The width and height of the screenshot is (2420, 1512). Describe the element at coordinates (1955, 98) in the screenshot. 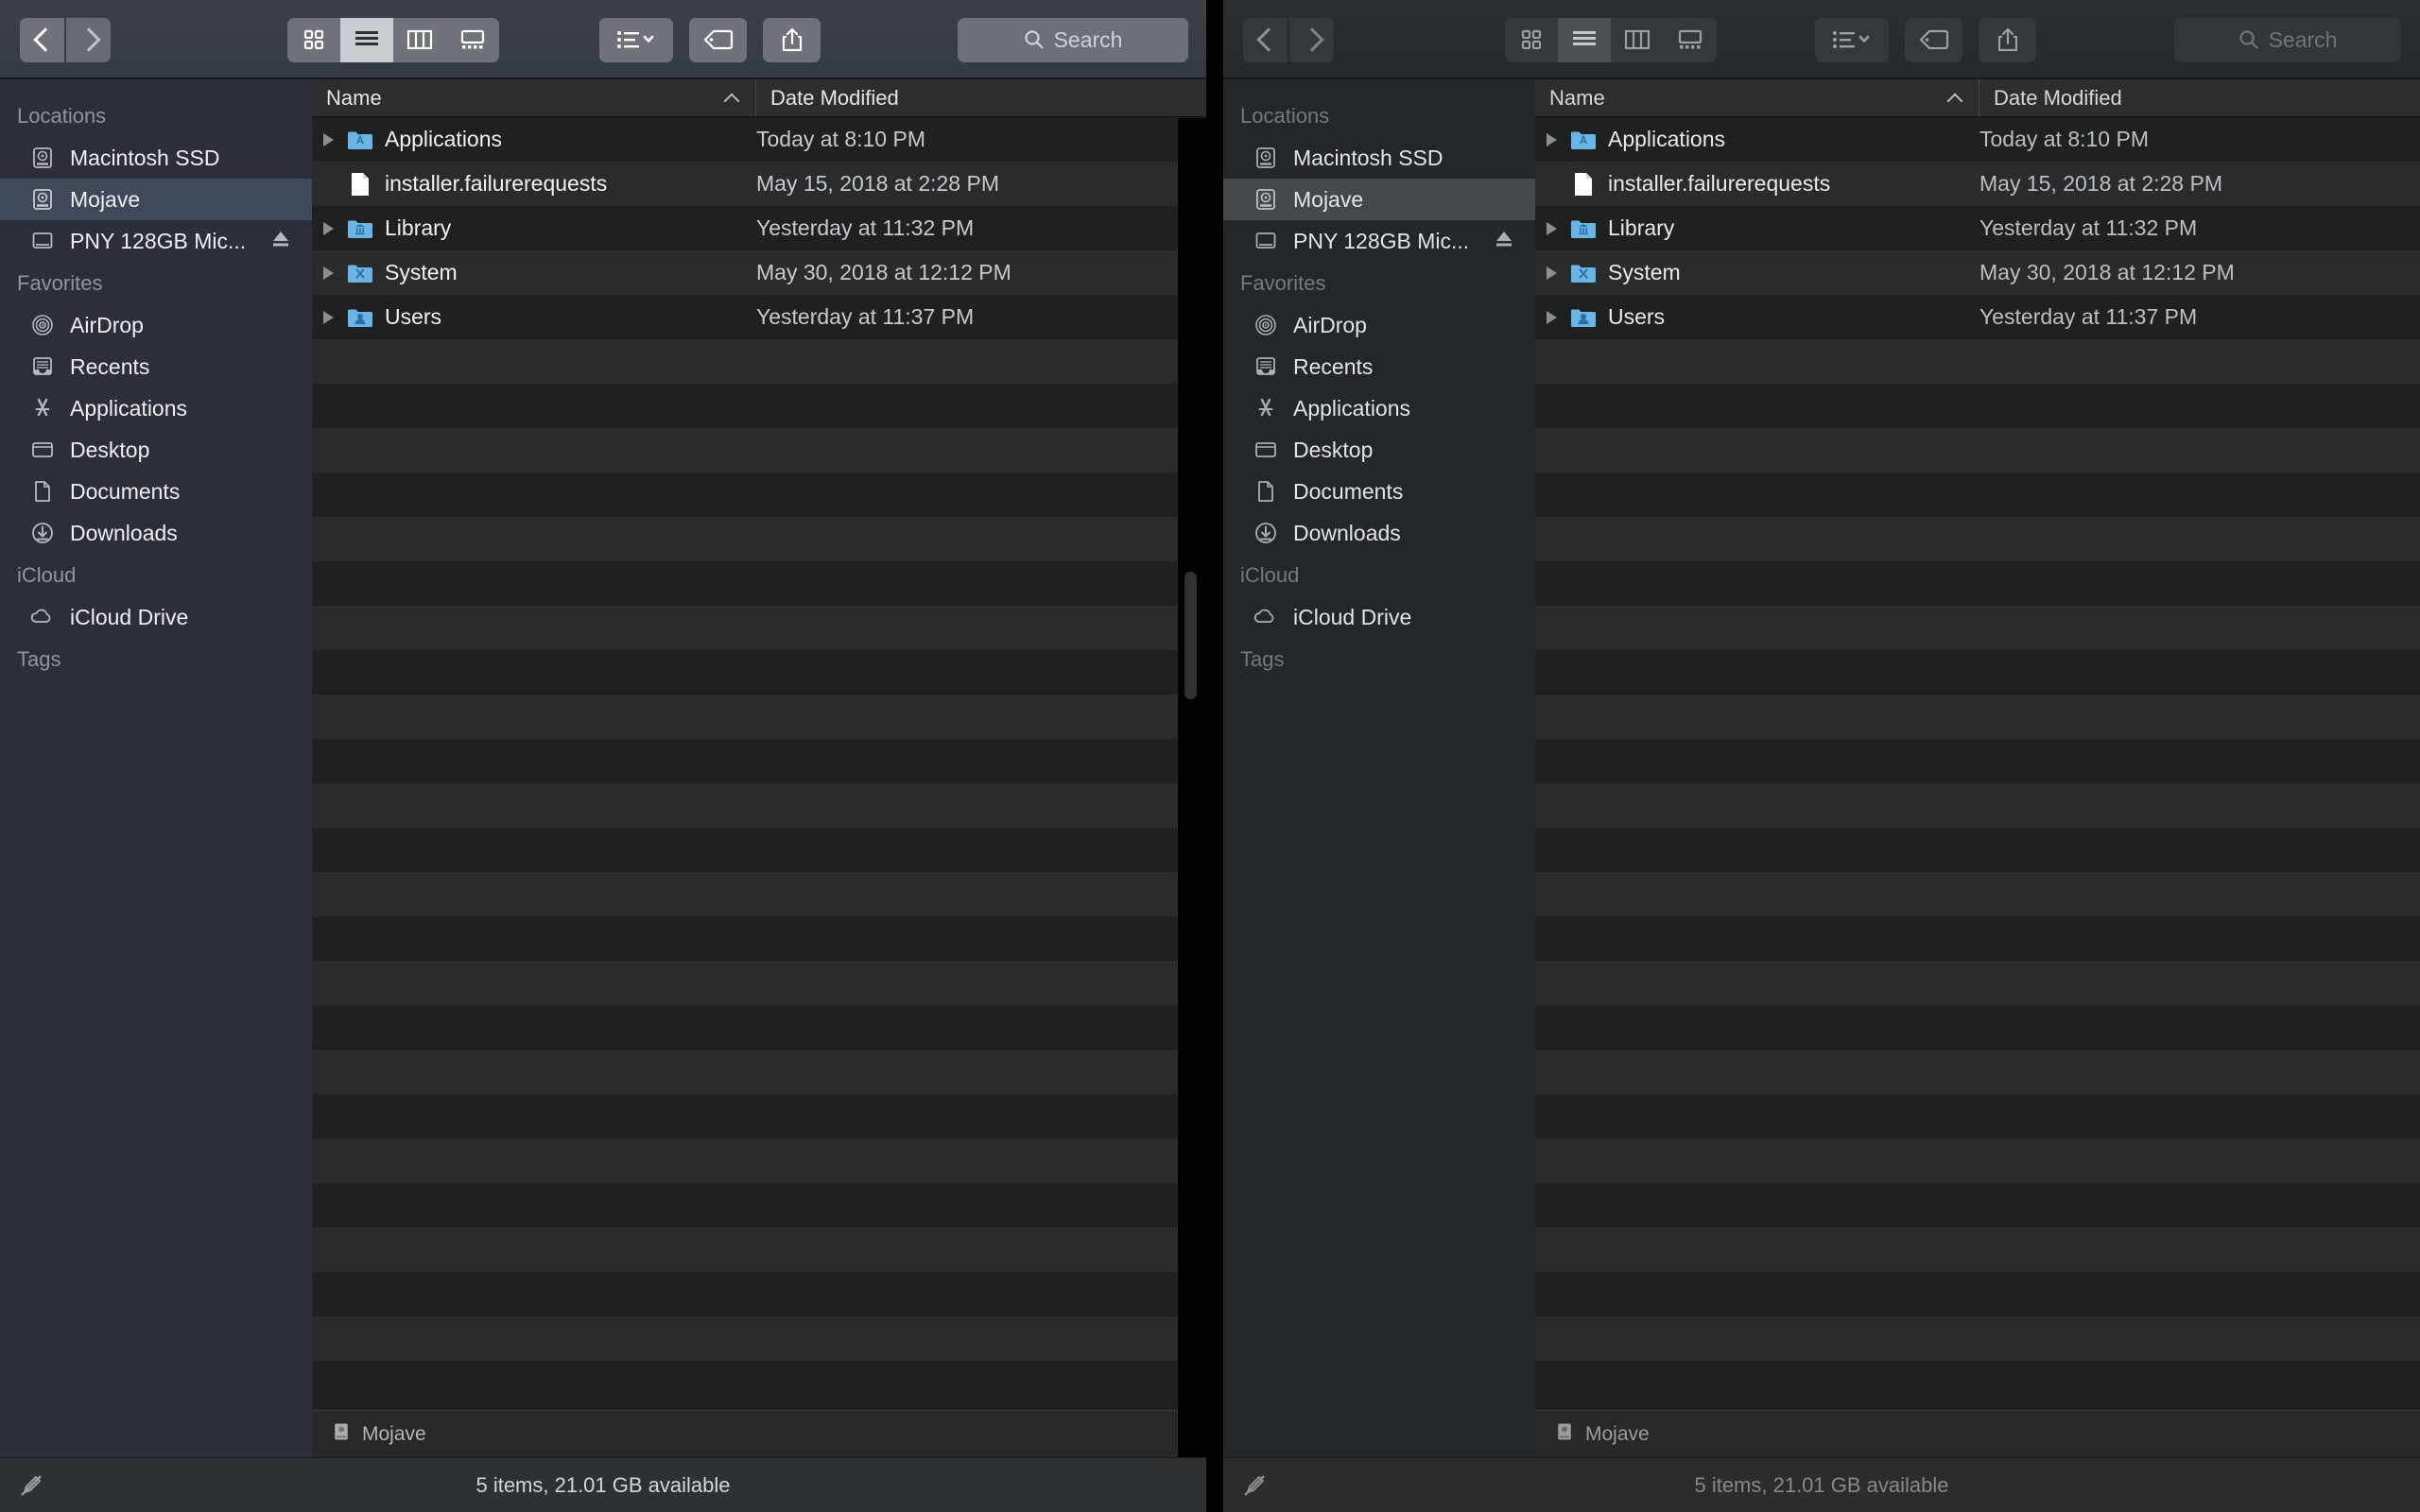

I see `sort-ascending-icon` at that location.